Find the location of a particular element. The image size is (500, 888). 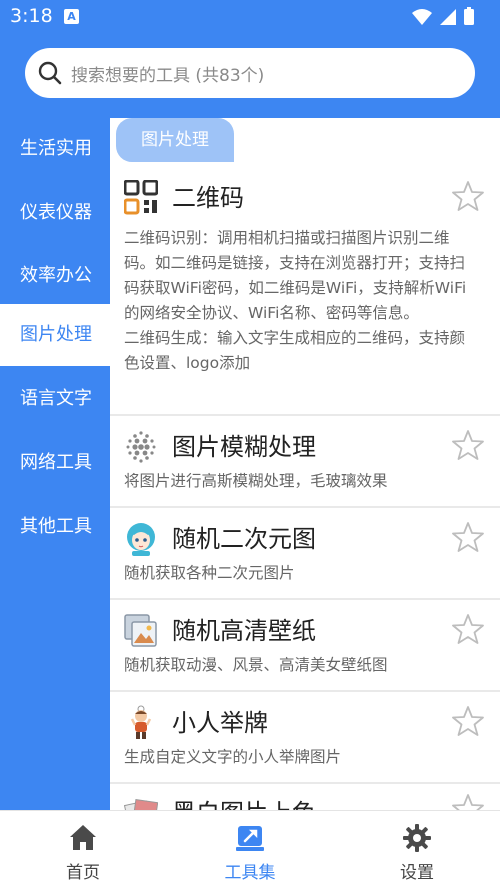

nav-label: 设置 is located at coordinates (417, 873).